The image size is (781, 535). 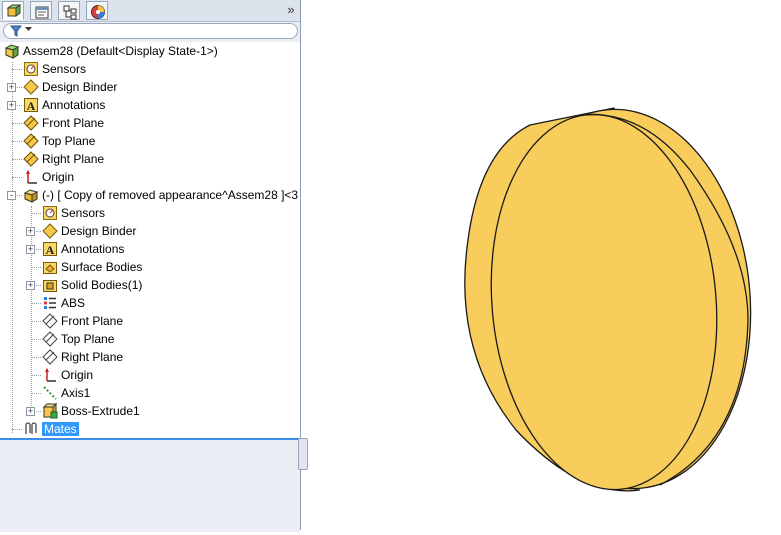 I want to click on tree-item-label: Solid Bodies(1), so click(x=102, y=285).